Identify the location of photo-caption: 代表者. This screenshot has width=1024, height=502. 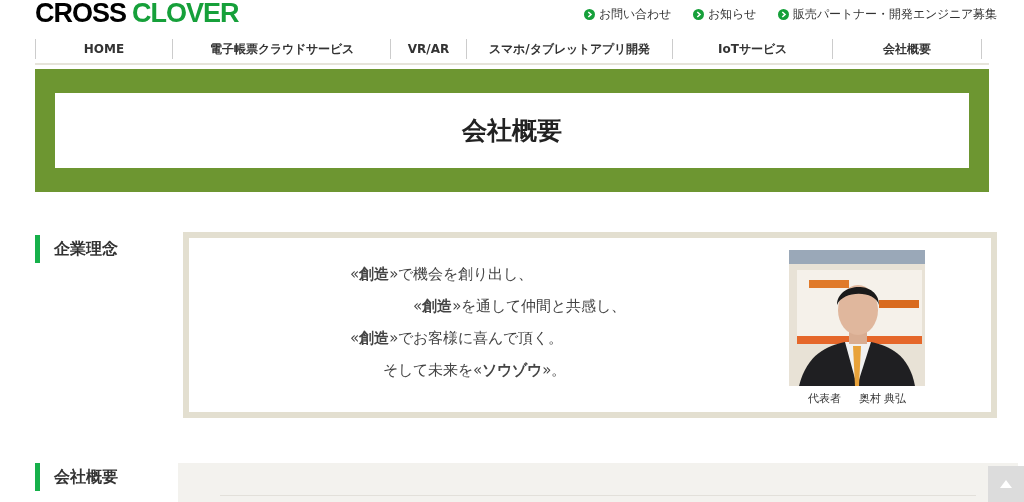
(824, 399).